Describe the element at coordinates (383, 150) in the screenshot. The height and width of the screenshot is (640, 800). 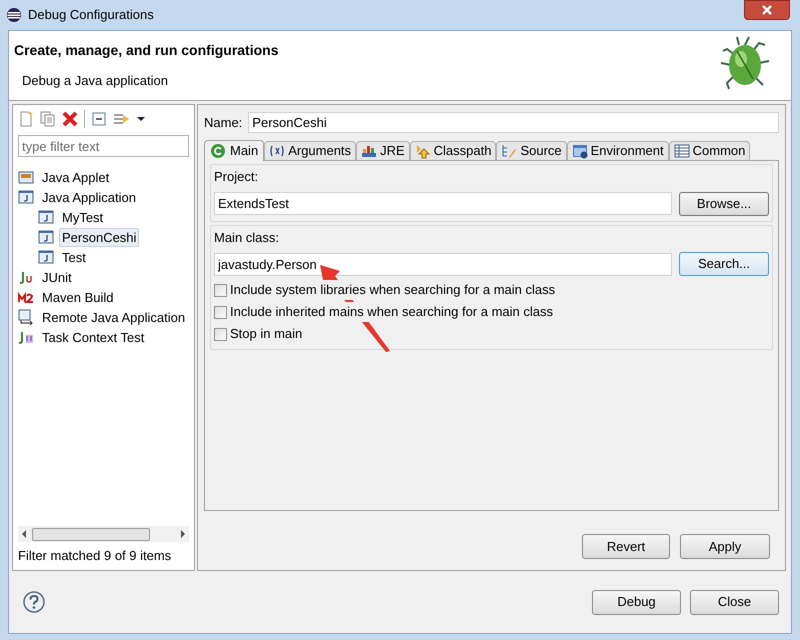
I see `tab: JRE` at that location.